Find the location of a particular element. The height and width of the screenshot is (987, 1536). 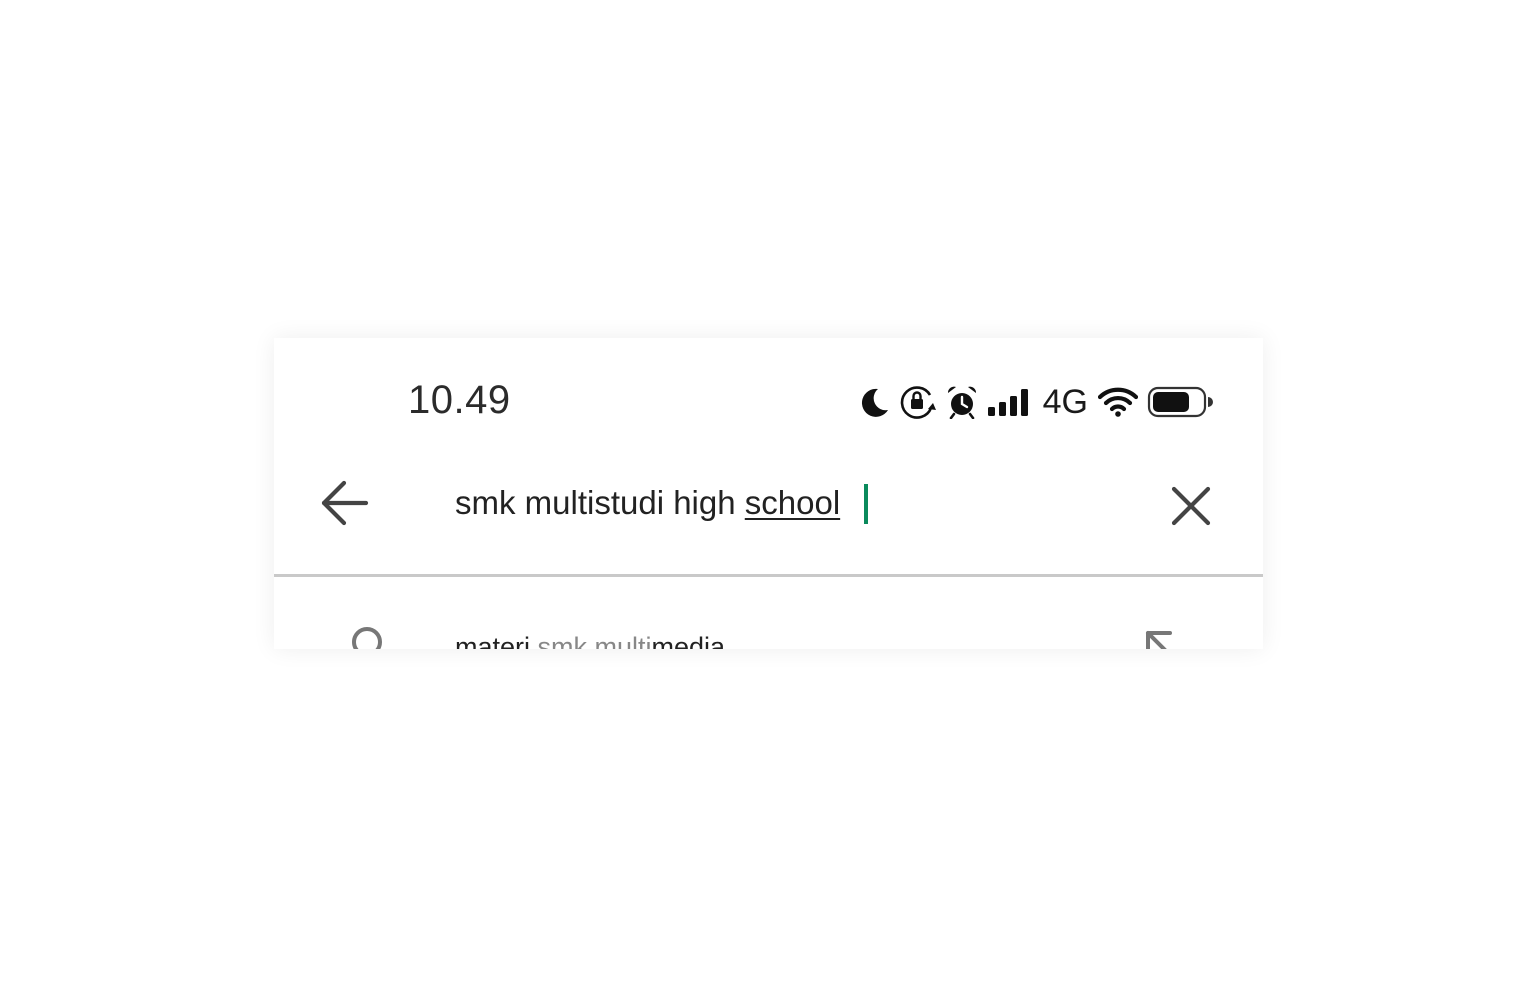

close-icon is located at coordinates (1191, 506).